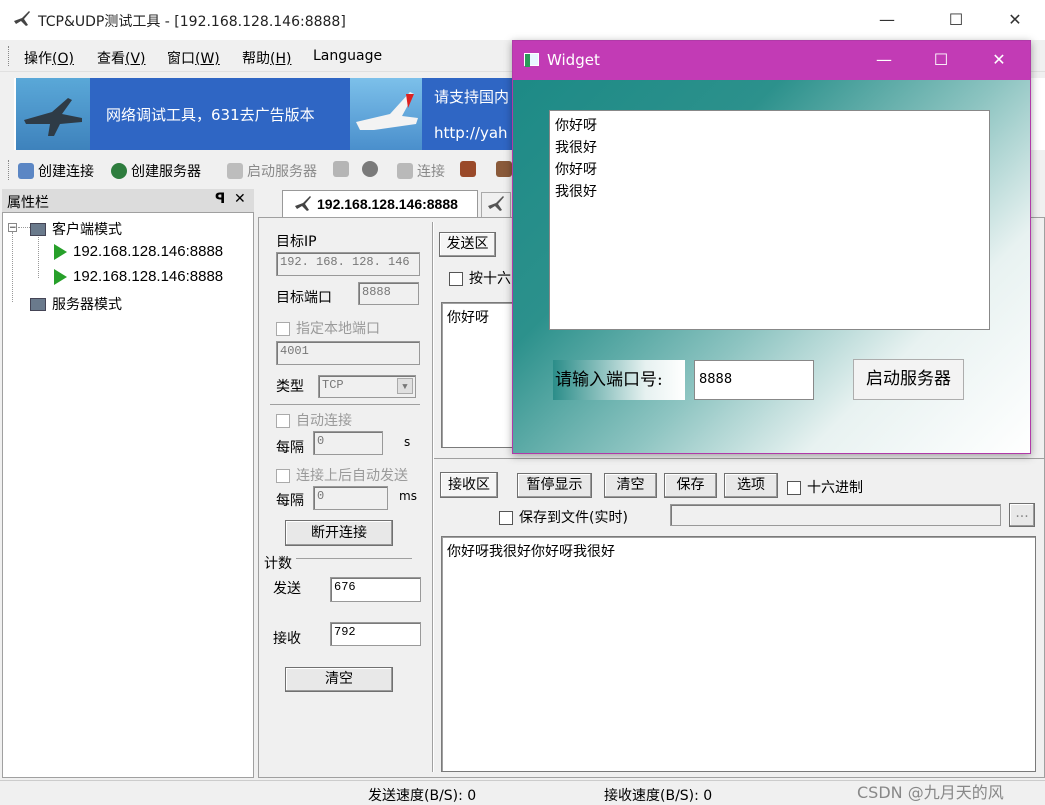 This screenshot has height=805, width=1045. Describe the element at coordinates (342, 475) in the screenshot. I see `auto-send-checkbox: 连接上后自动发送` at that location.